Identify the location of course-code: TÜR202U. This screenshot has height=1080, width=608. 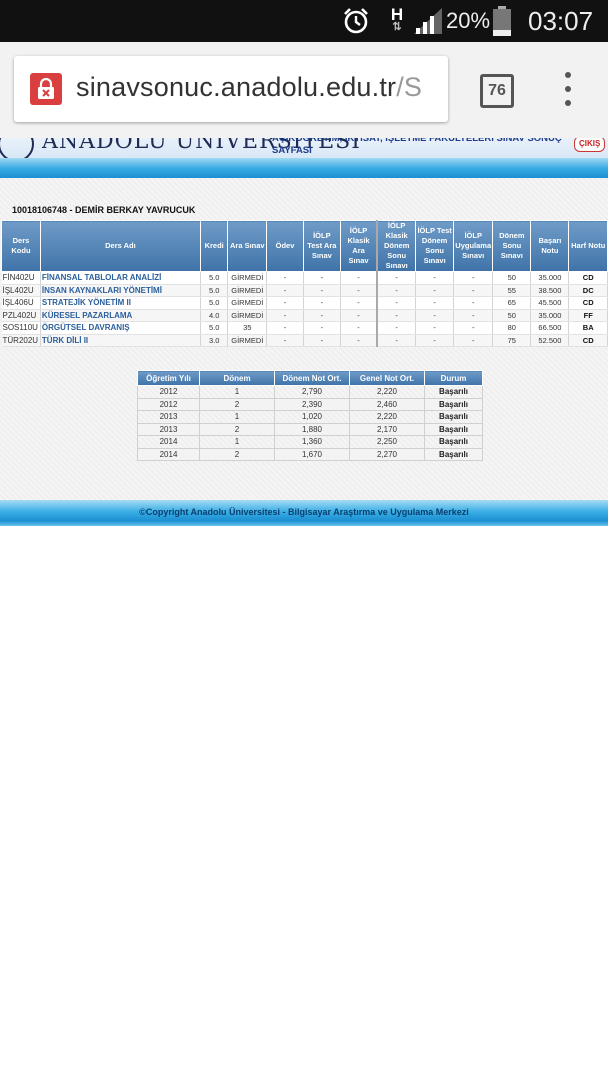
(21, 340).